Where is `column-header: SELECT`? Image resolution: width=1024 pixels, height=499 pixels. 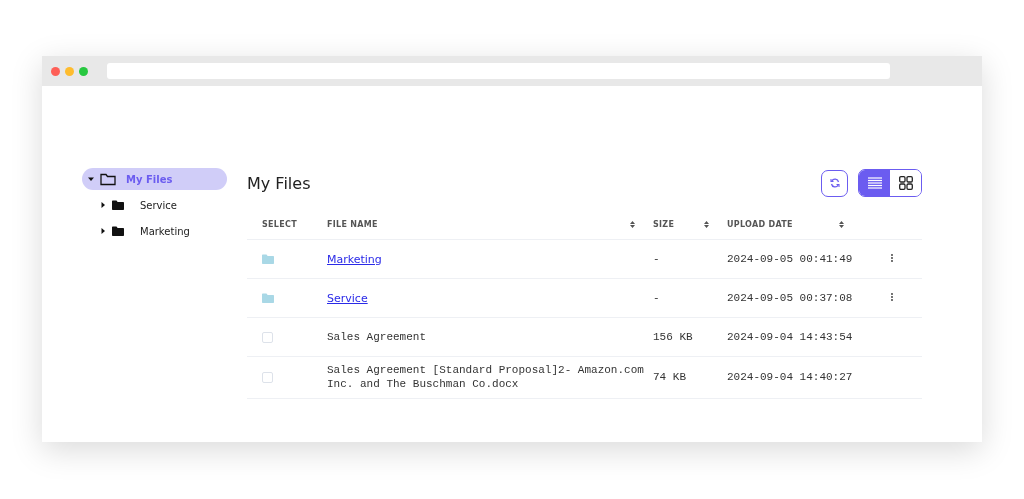
column-header: SELECT is located at coordinates (279, 224).